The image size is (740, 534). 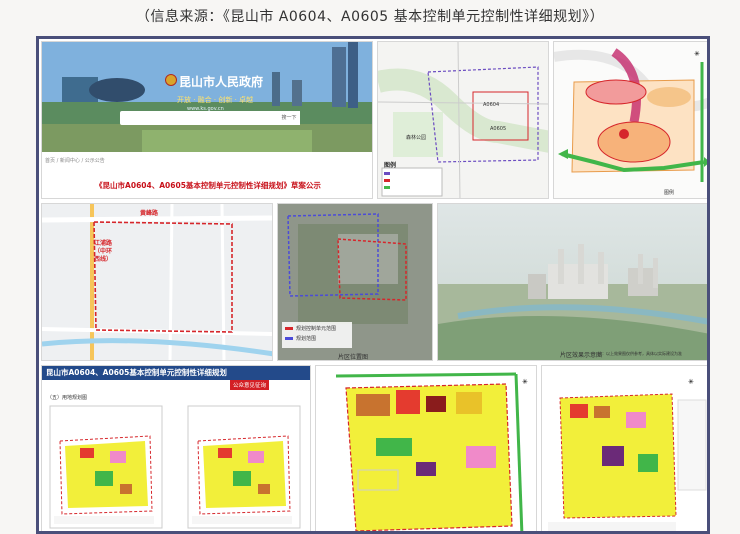 I want to click on breadcrumb: 首页 / 新闻中心 / 公示公告, so click(x=75, y=160).